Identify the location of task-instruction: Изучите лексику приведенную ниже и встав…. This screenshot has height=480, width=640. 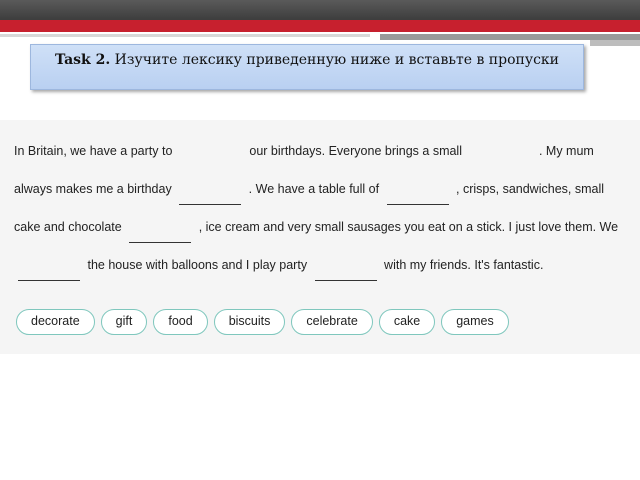
(336, 60).